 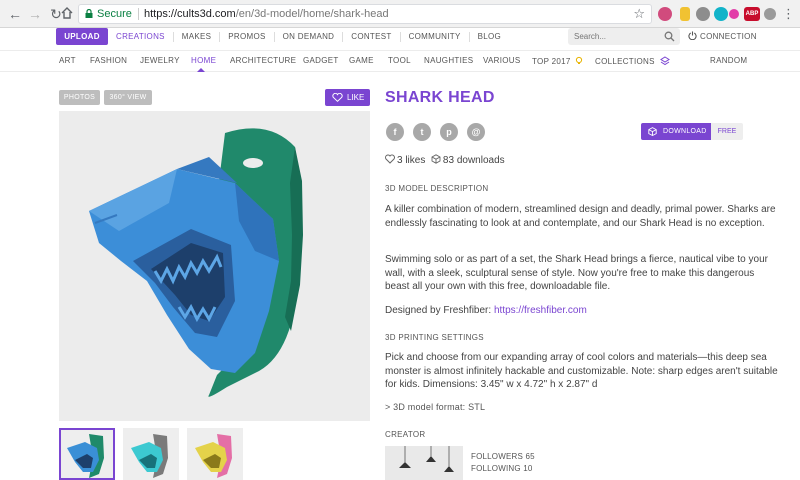 I want to click on price-badge: FREE, so click(x=727, y=131).